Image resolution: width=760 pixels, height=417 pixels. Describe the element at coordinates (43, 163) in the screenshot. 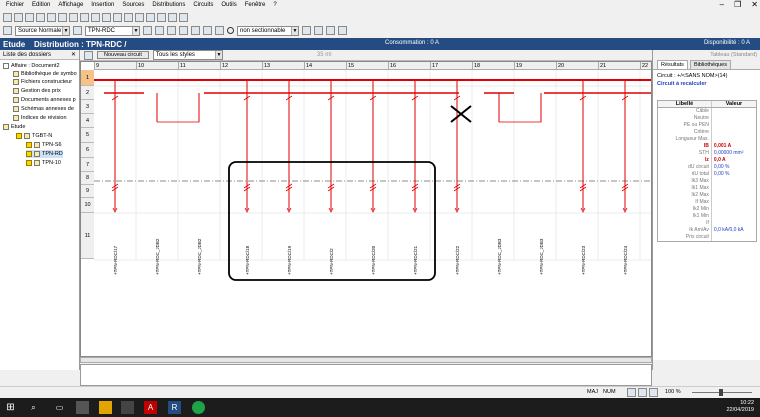

I see `tree-item-tpn-10: TPN-10` at that location.